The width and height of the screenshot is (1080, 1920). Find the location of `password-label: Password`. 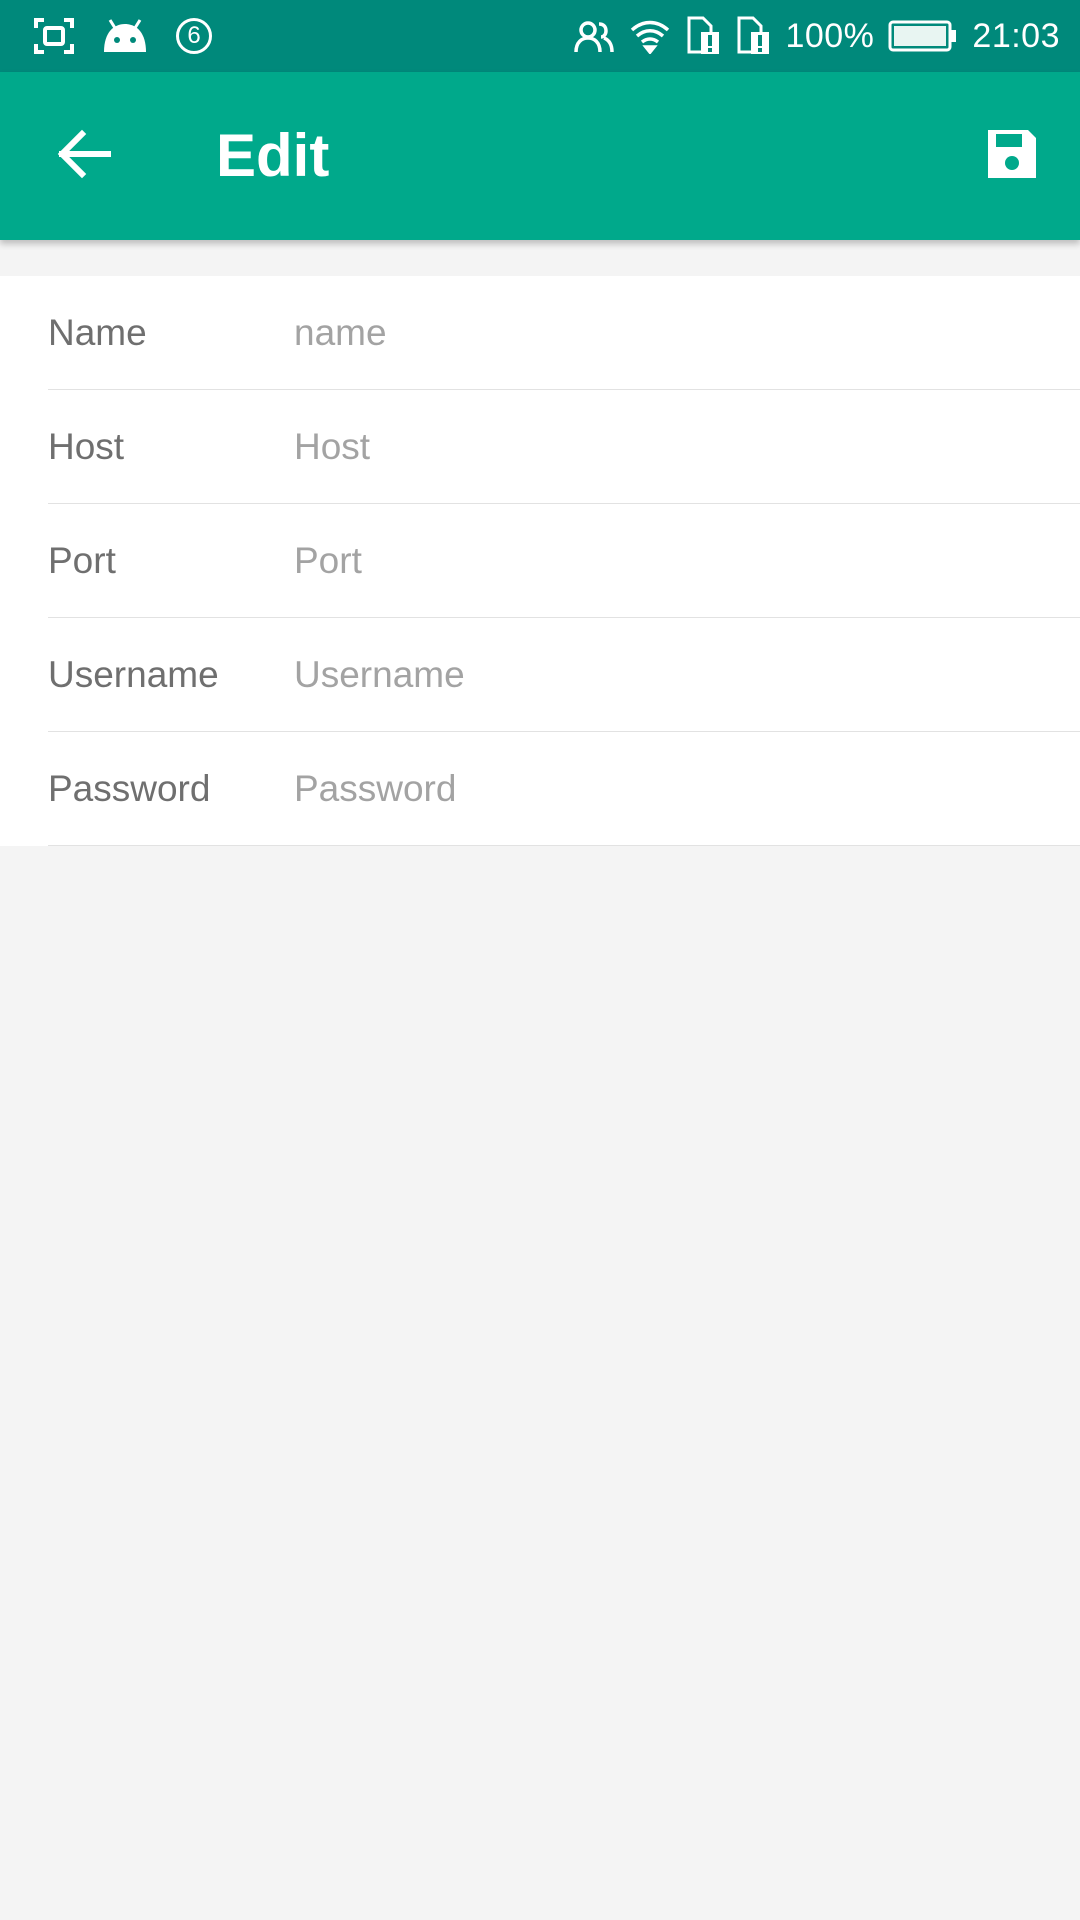

password-label: Password is located at coordinates (129, 788).